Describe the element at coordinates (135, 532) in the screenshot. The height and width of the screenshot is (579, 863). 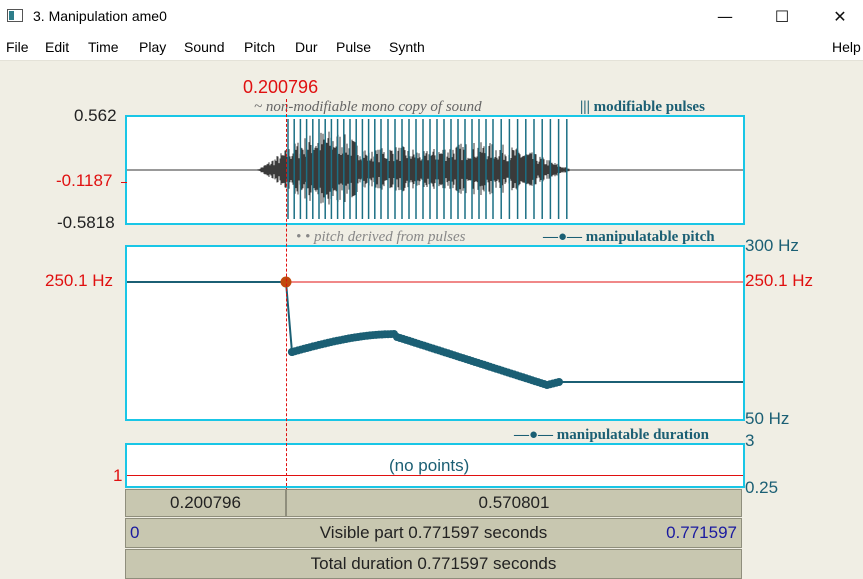
I see `visible-start-label: 0` at that location.